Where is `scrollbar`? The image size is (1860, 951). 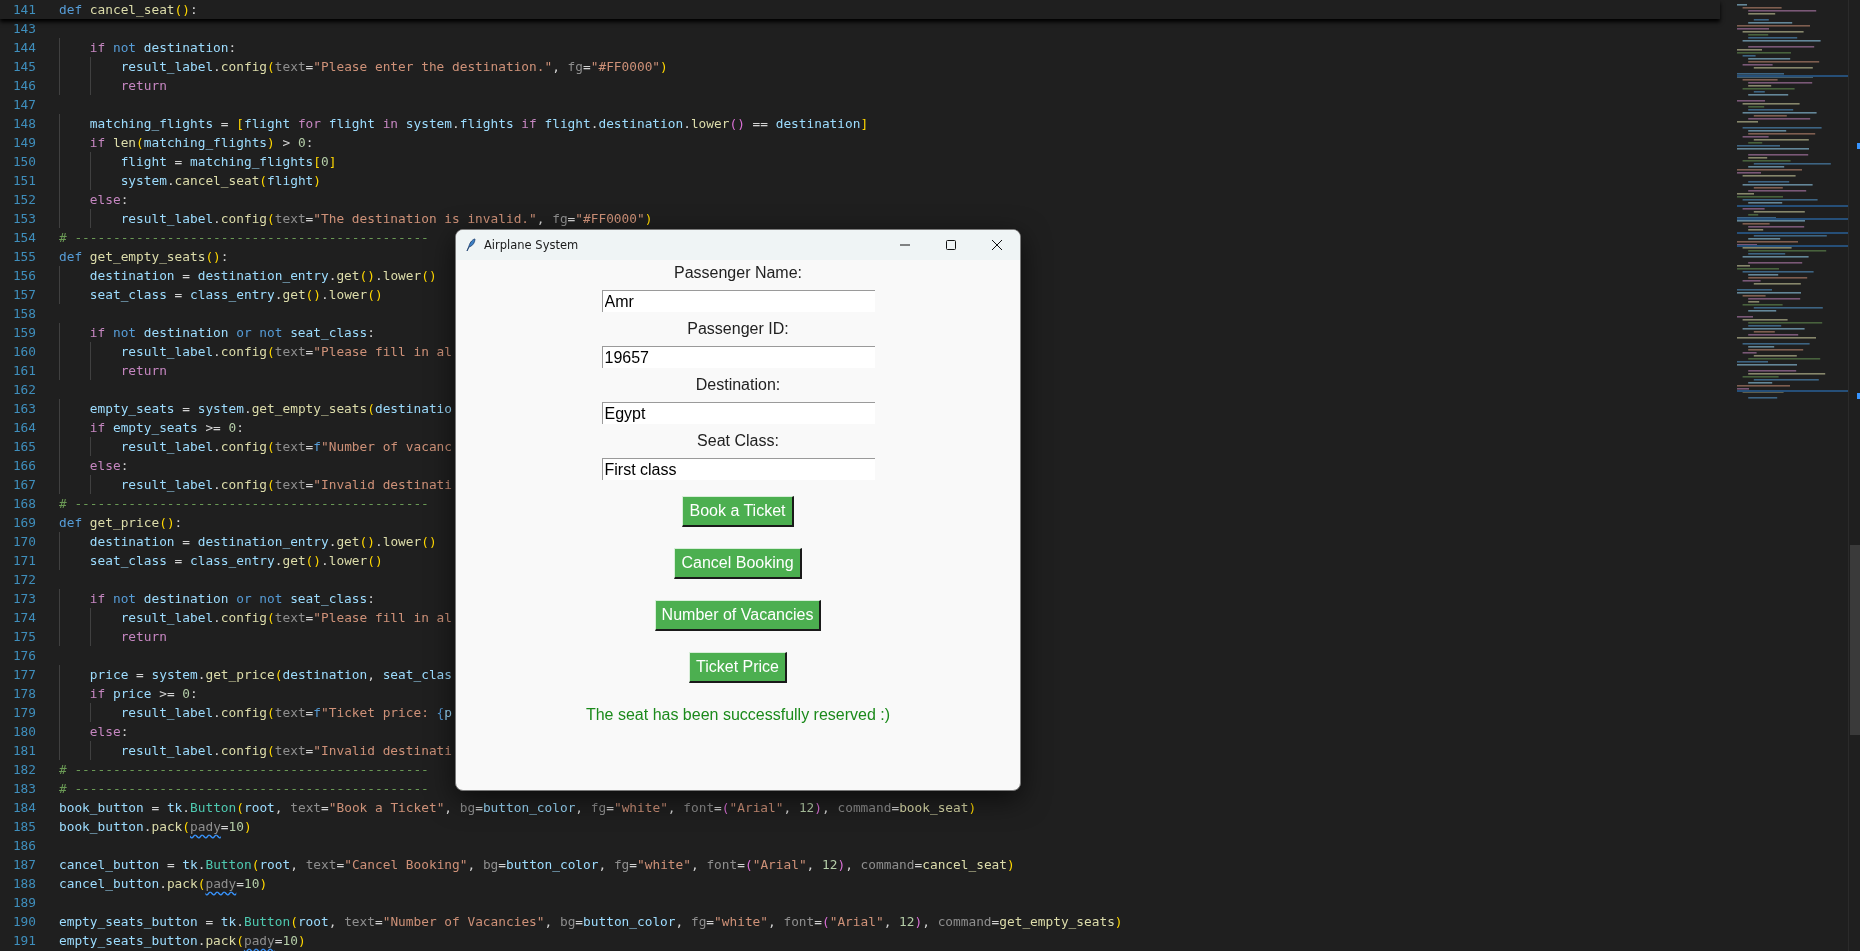 scrollbar is located at coordinates (1854, 475).